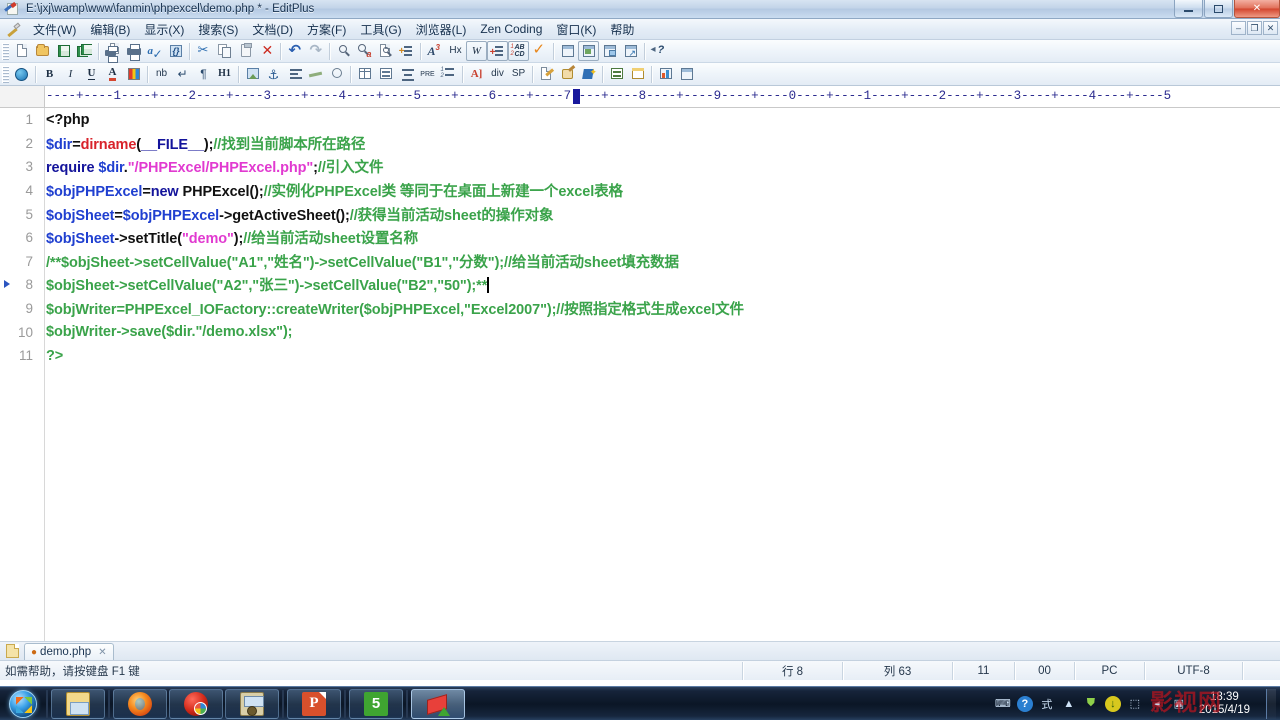  Describe the element at coordinates (314, 703) in the screenshot. I see `taskbar-powerpoint: P` at that location.